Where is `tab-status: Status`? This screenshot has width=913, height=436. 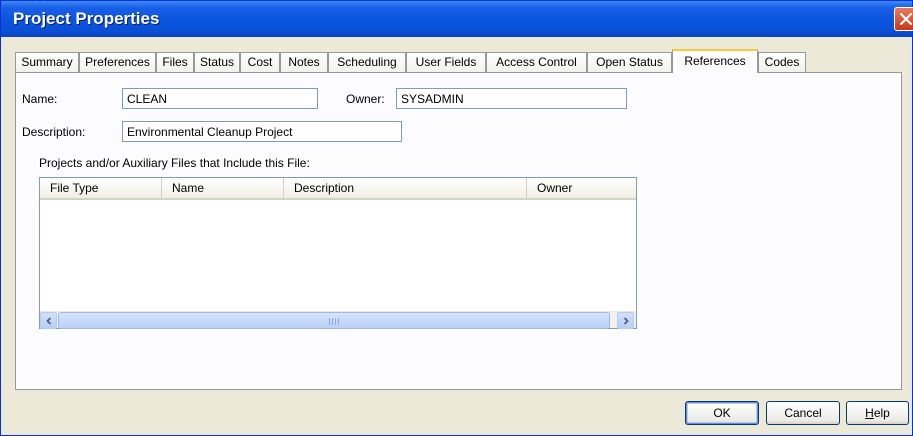 tab-status: Status is located at coordinates (217, 62).